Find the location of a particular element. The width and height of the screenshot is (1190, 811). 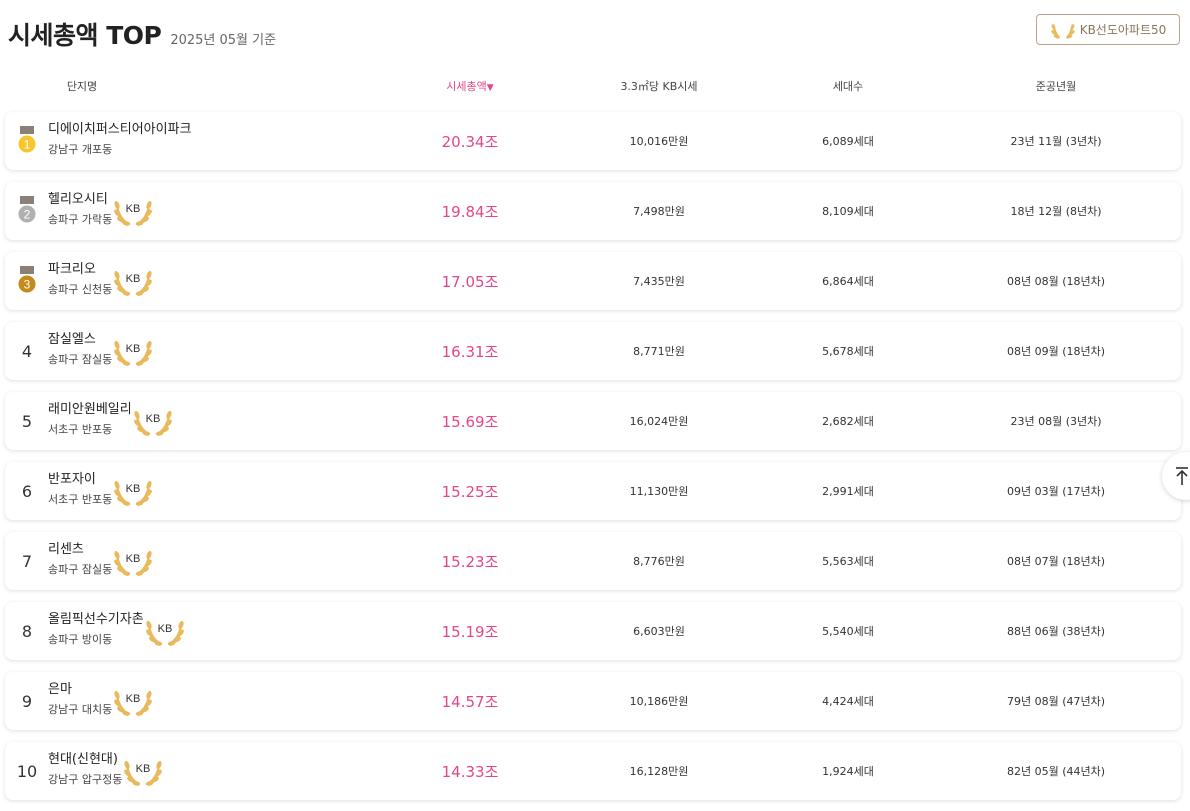

rank-number: 5 is located at coordinates (27, 421).